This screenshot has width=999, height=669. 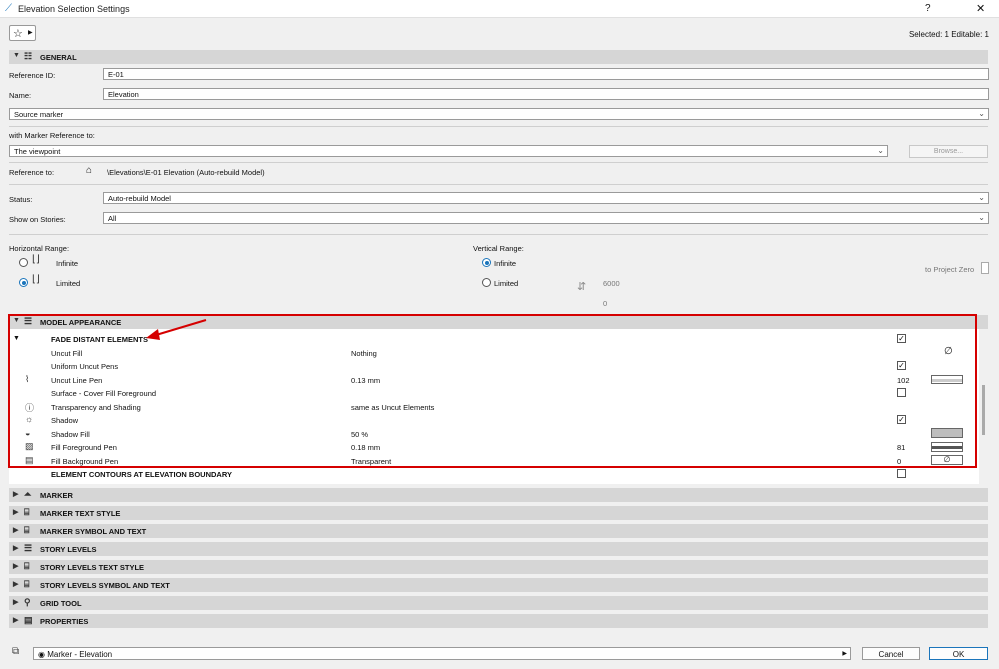 I want to click on grid-tool-icon: ⚲, so click(x=27, y=602).